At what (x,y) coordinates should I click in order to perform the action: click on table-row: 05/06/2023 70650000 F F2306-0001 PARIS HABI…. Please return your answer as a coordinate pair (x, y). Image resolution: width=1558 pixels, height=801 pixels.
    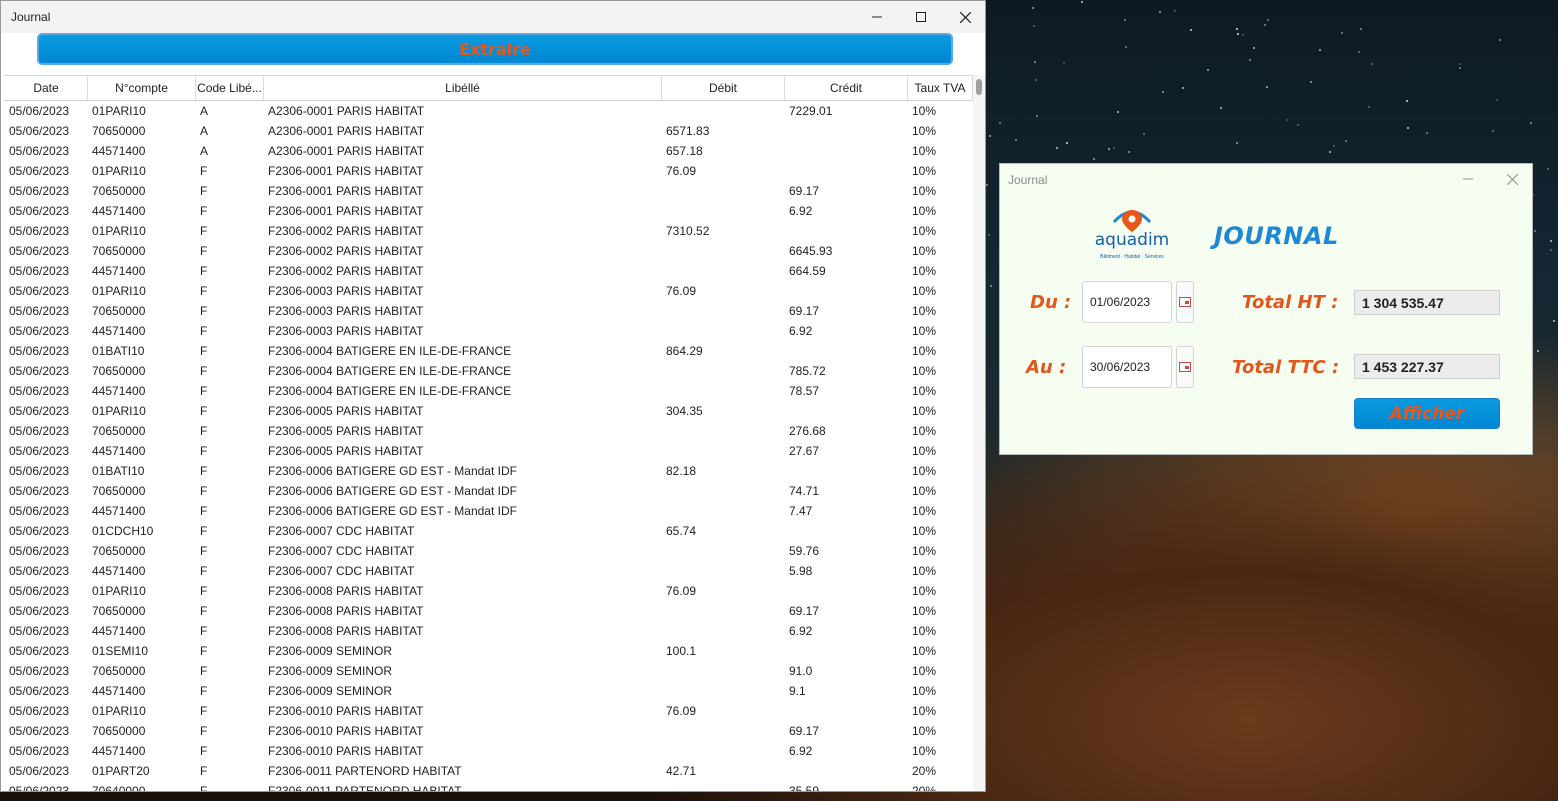
    Looking at the image, I should click on (489, 191).